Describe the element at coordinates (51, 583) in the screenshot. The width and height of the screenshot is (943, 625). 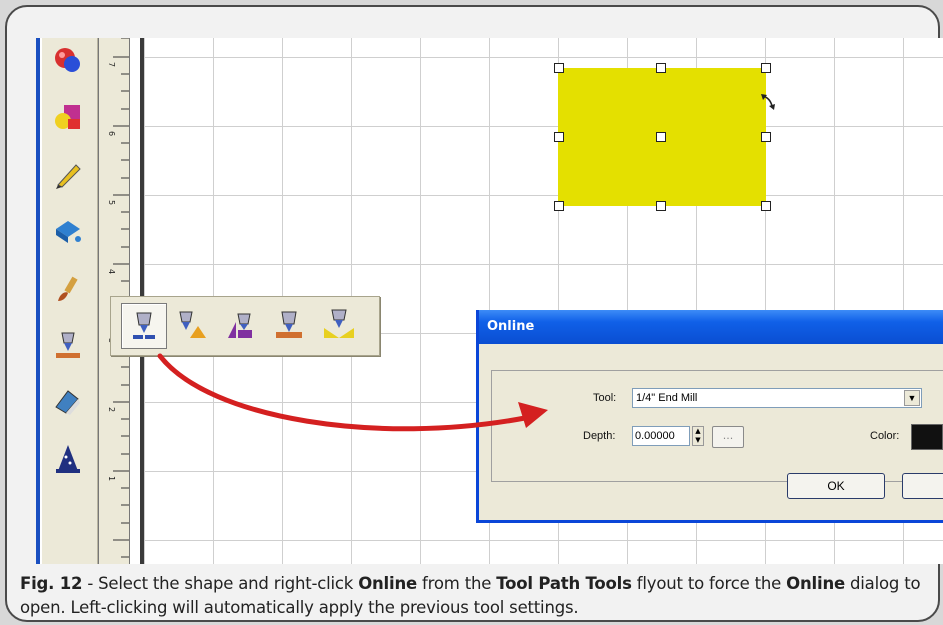
I see `caption-fig-number: Fig. 12` at that location.